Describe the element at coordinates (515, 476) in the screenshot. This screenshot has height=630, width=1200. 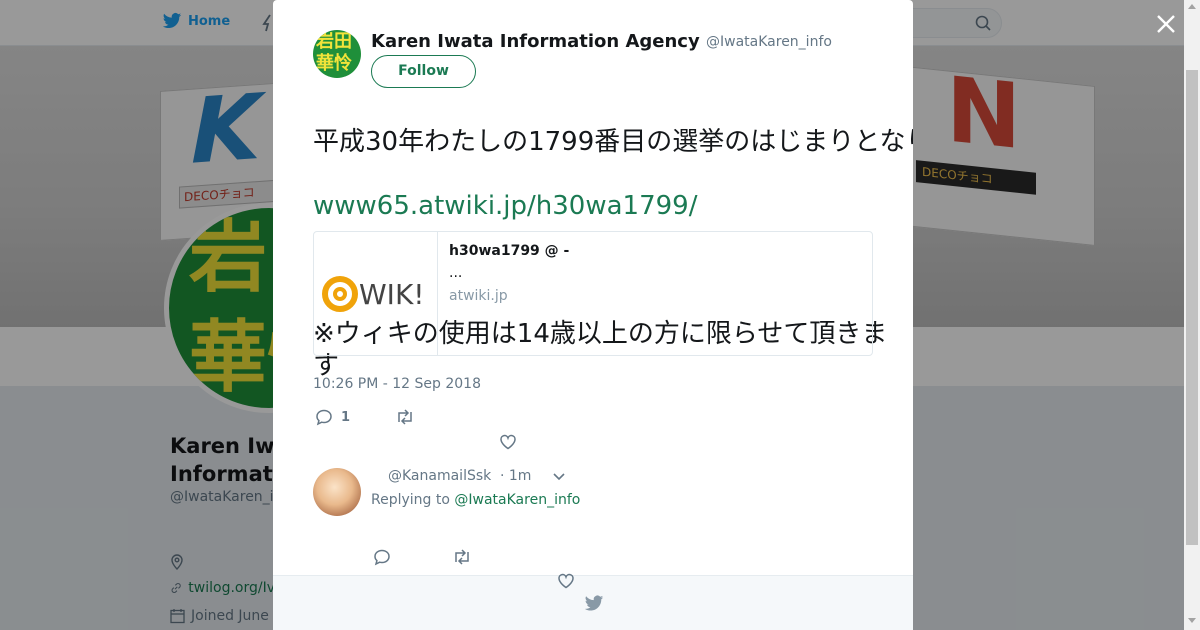
I see `reply-time: · 1m` at that location.